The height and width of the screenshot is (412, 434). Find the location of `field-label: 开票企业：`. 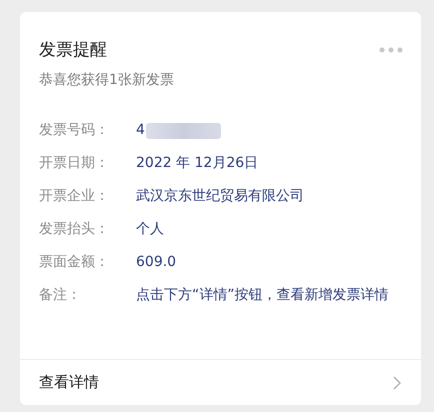

field-label: 开票企业： is located at coordinates (74, 196).